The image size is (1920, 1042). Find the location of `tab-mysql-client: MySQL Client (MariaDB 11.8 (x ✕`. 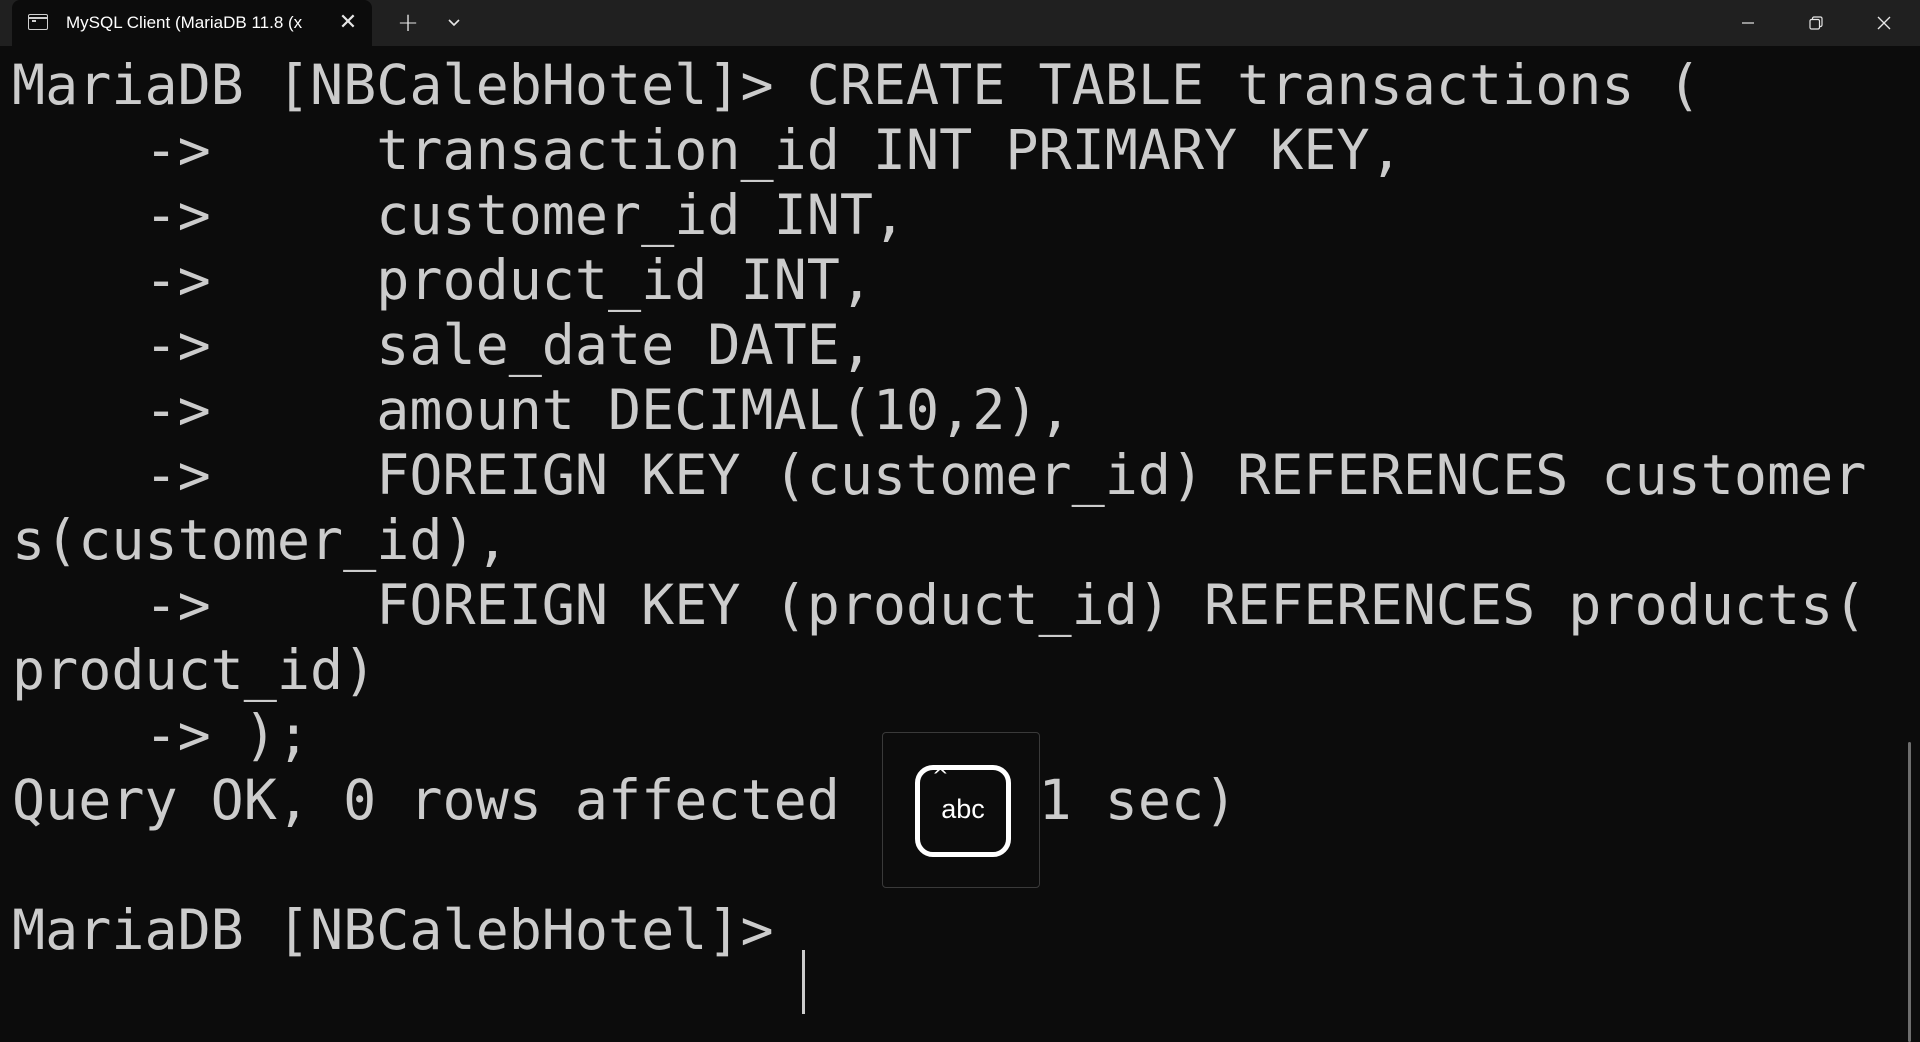

tab-mysql-client: MySQL Client (MariaDB 11.8 (x ✕ is located at coordinates (192, 23).